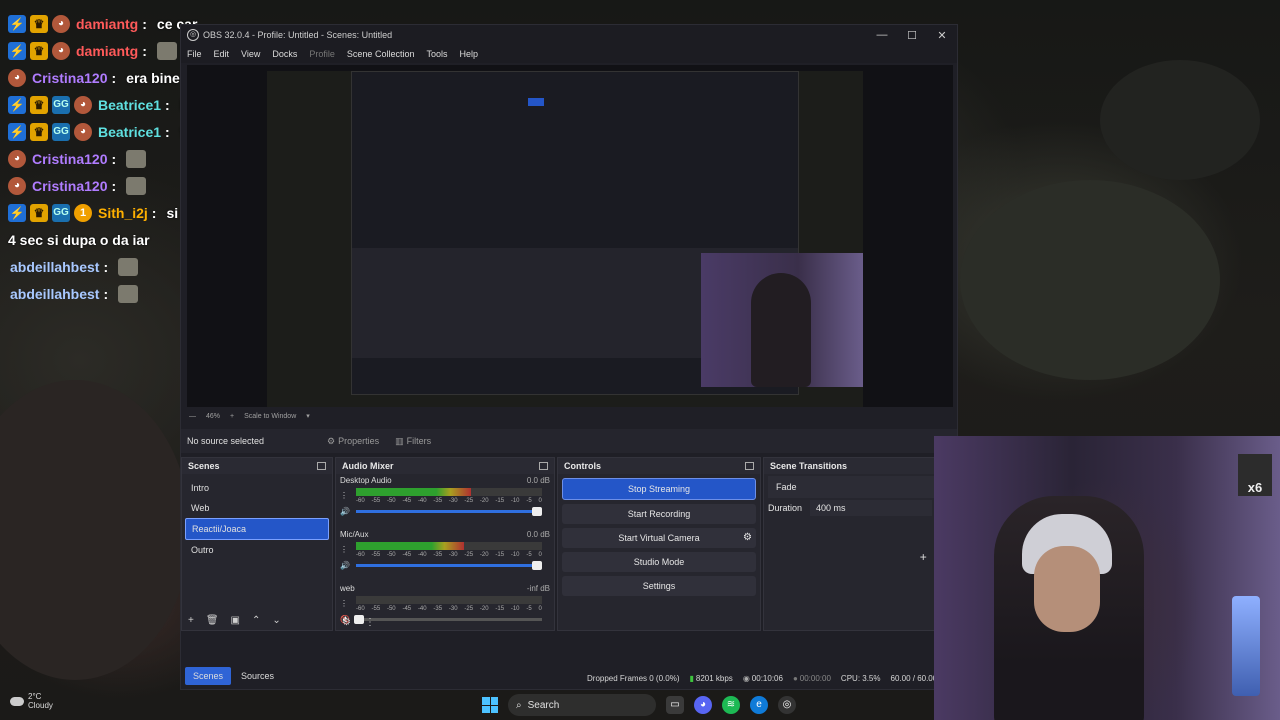 The height and width of the screenshot is (720, 1280). What do you see at coordinates (276, 620) in the screenshot?
I see `move-down-icon: ⌄` at bounding box center [276, 620].